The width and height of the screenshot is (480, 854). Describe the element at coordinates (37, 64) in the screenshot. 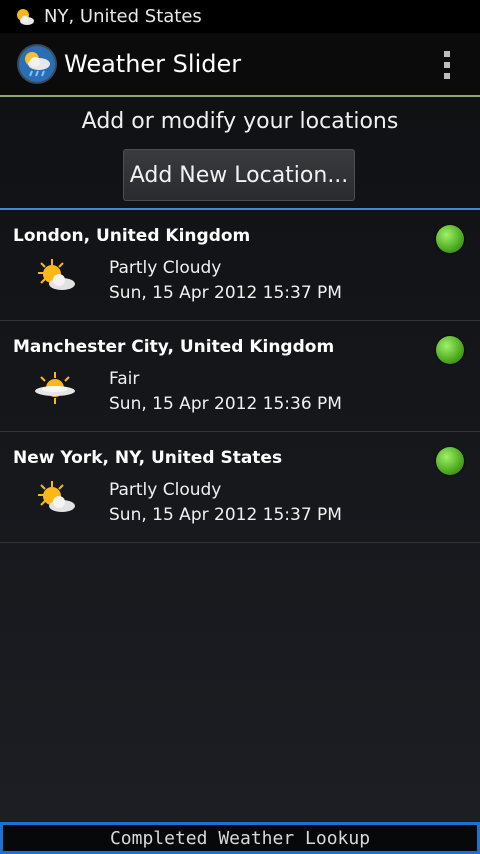

I see `weather-slider-app-icon` at that location.